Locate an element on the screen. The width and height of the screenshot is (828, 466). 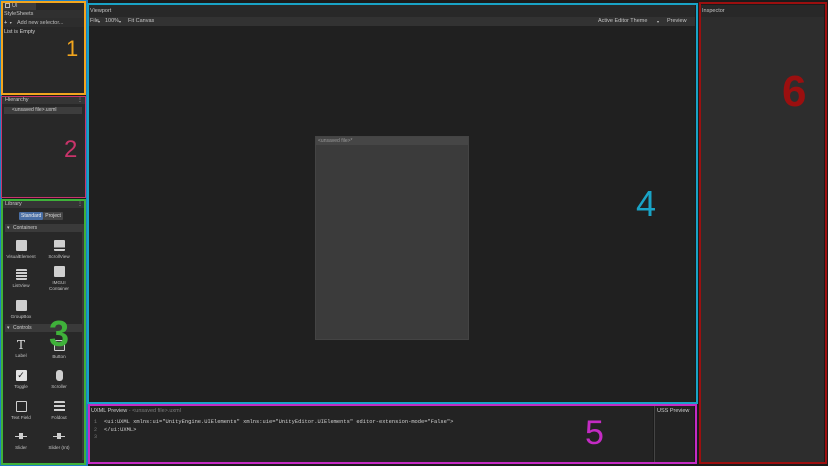
library-item-slider-int: Slider (Int) is located at coordinates (59, 441).